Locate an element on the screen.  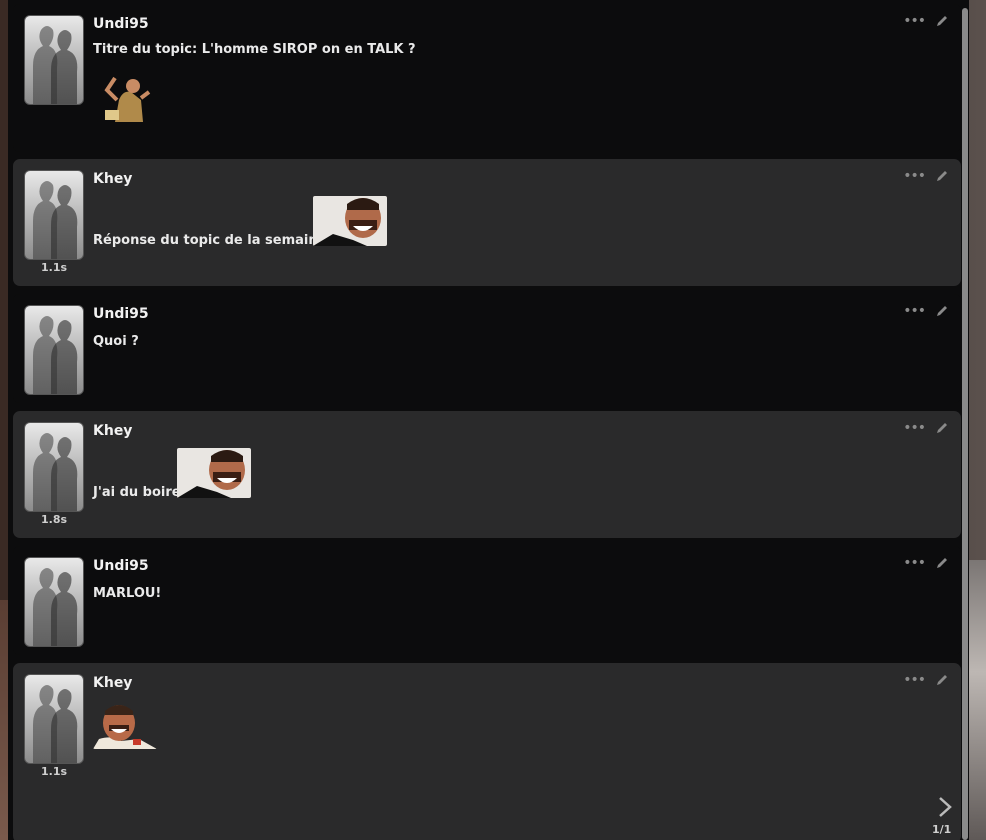
pagination-label: 1/1 is located at coordinates (942, 829).